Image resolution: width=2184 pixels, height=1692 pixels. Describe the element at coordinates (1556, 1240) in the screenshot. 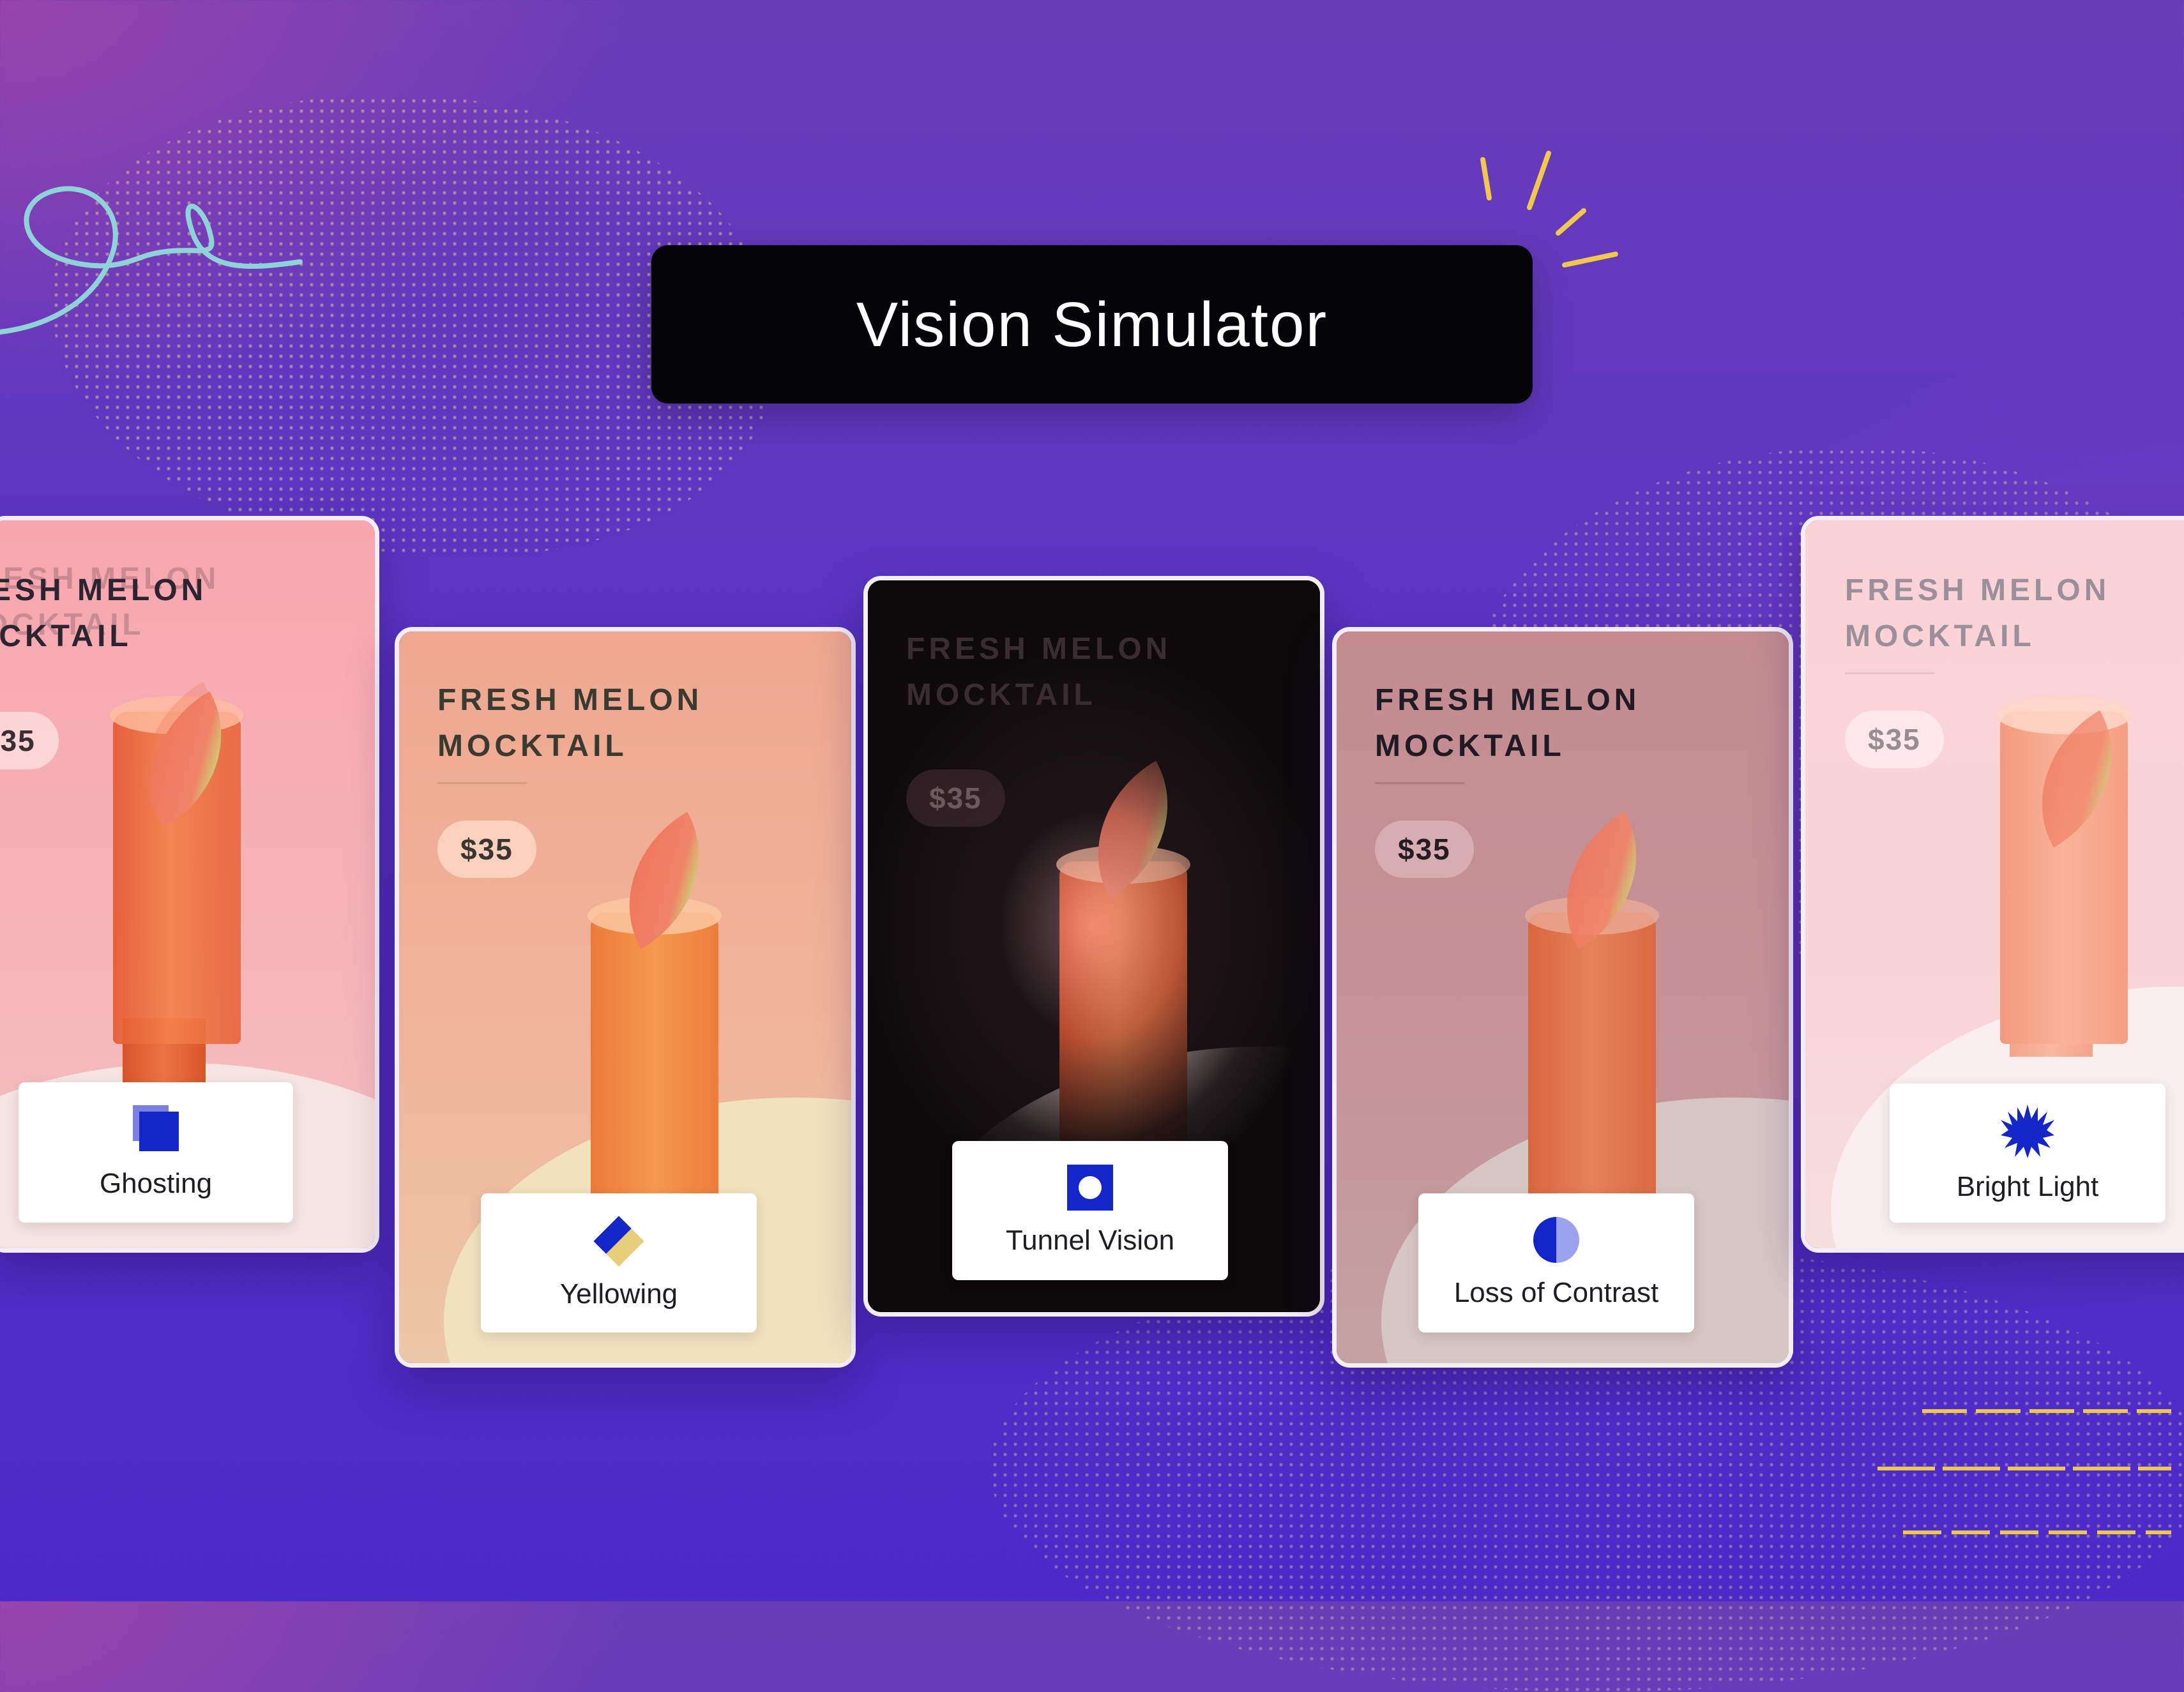

I see `loss-of-contrast-icon` at that location.